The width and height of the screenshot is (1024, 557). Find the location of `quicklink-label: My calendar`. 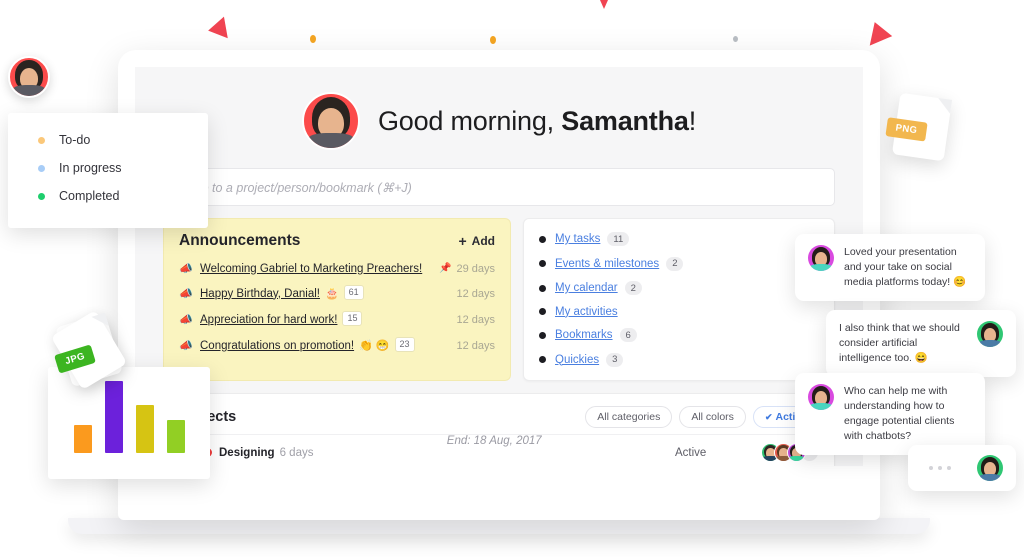

quicklink-label: My calendar is located at coordinates (586, 288).